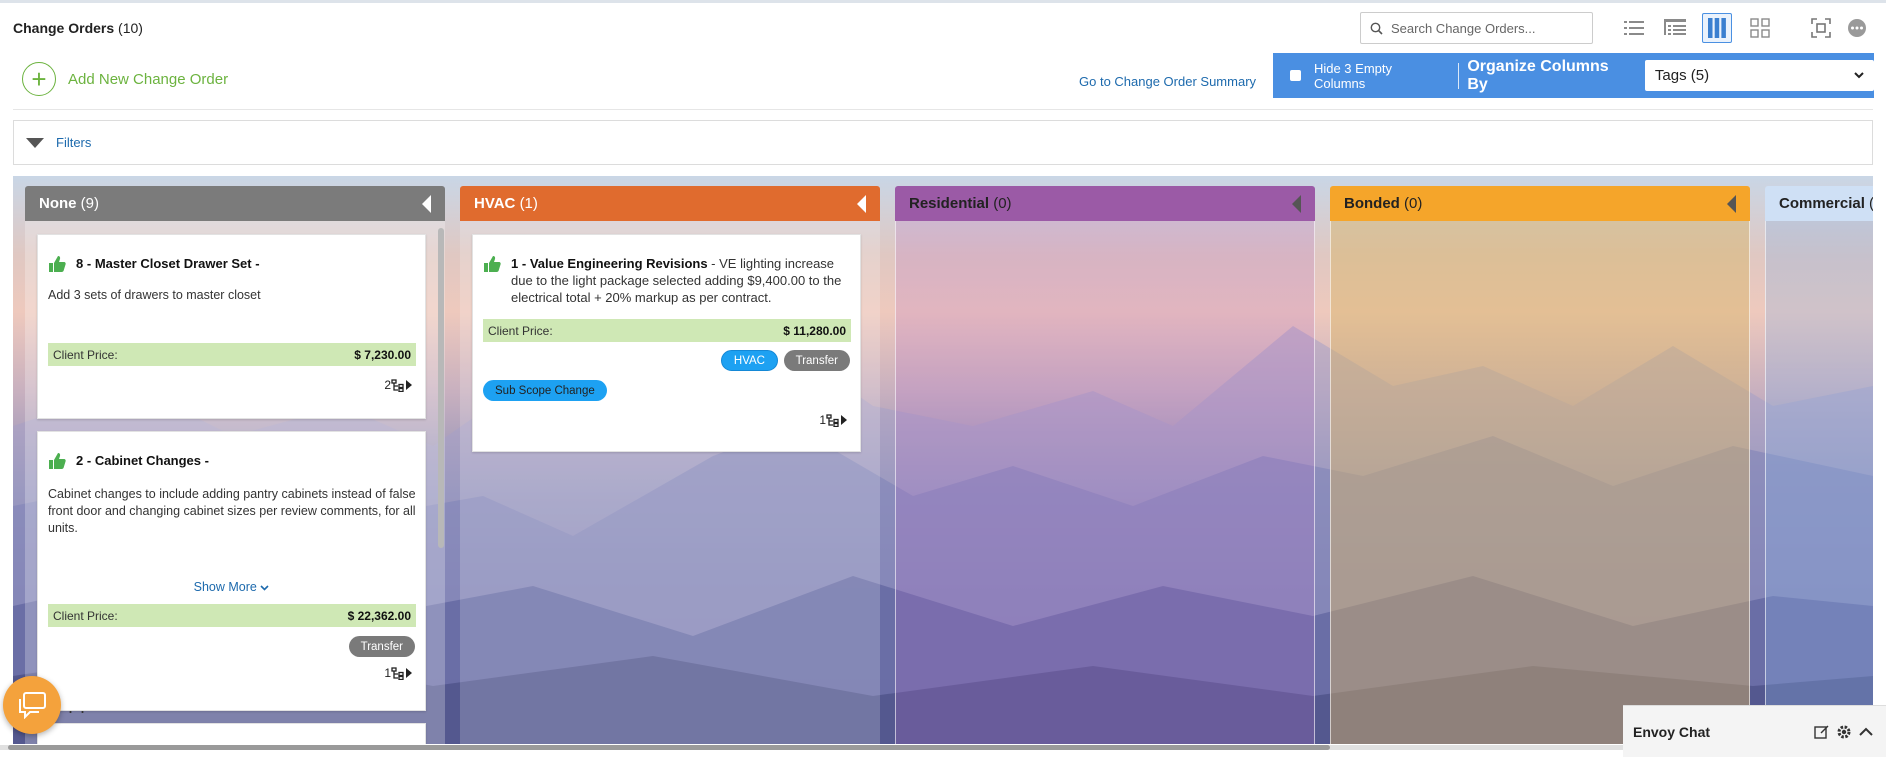  I want to click on list-view-icon, so click(1634, 28).